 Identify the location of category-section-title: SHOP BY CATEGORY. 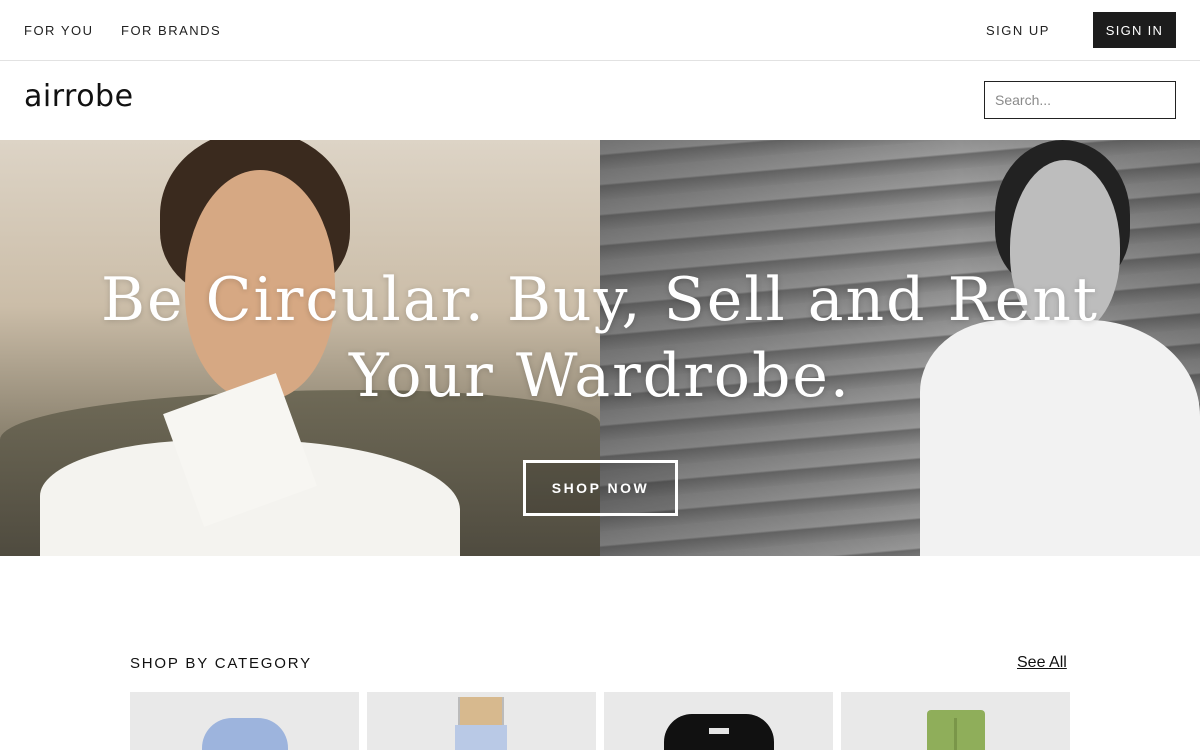
(221, 663).